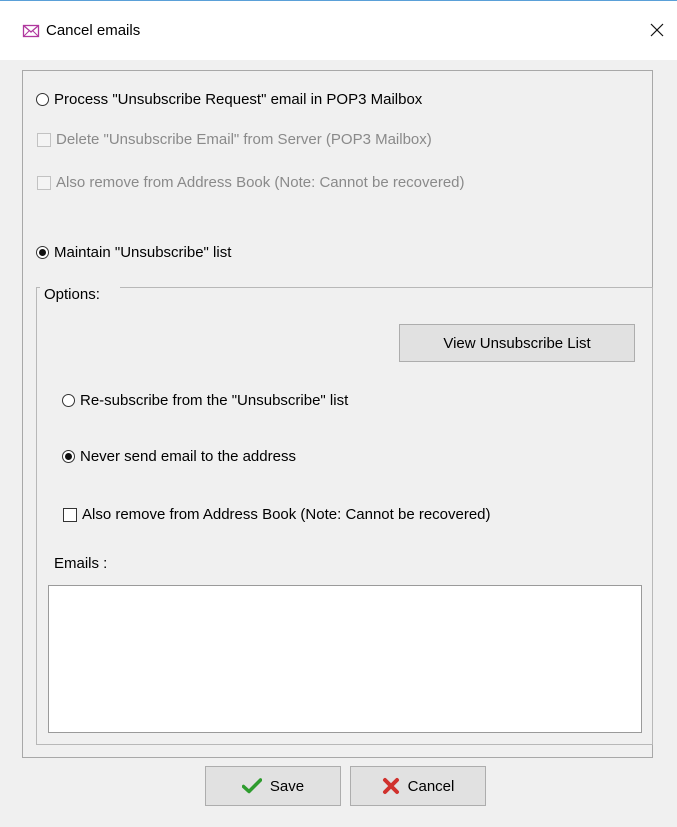  I want to click on save-label: Save, so click(287, 786).